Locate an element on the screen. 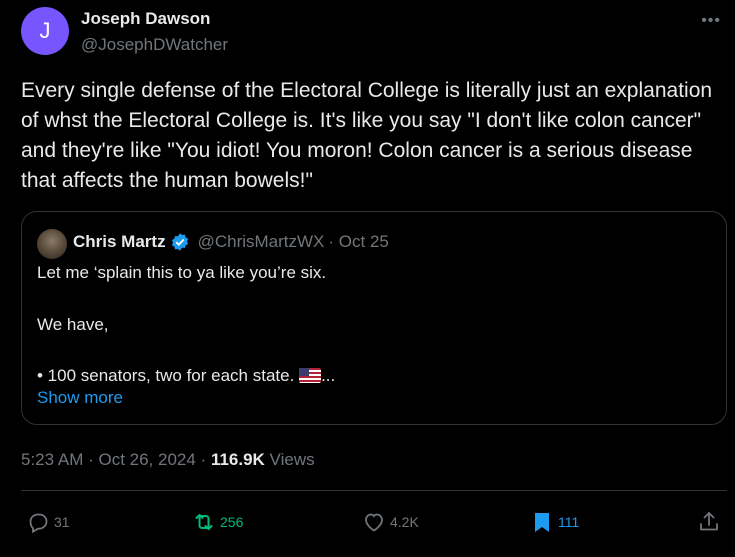  share-icon is located at coordinates (709, 521).